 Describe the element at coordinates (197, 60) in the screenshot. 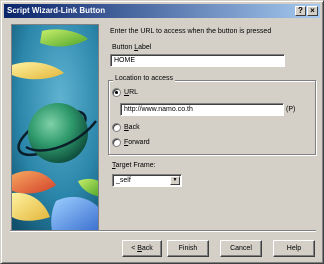

I see `button-label-input: HOME` at that location.